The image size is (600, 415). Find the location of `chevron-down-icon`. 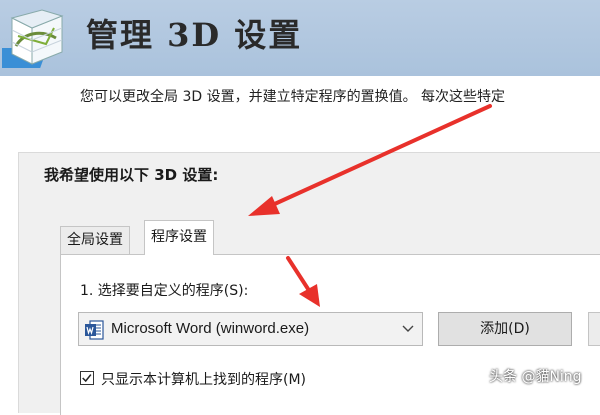

chevron-down-icon is located at coordinates (408, 328).